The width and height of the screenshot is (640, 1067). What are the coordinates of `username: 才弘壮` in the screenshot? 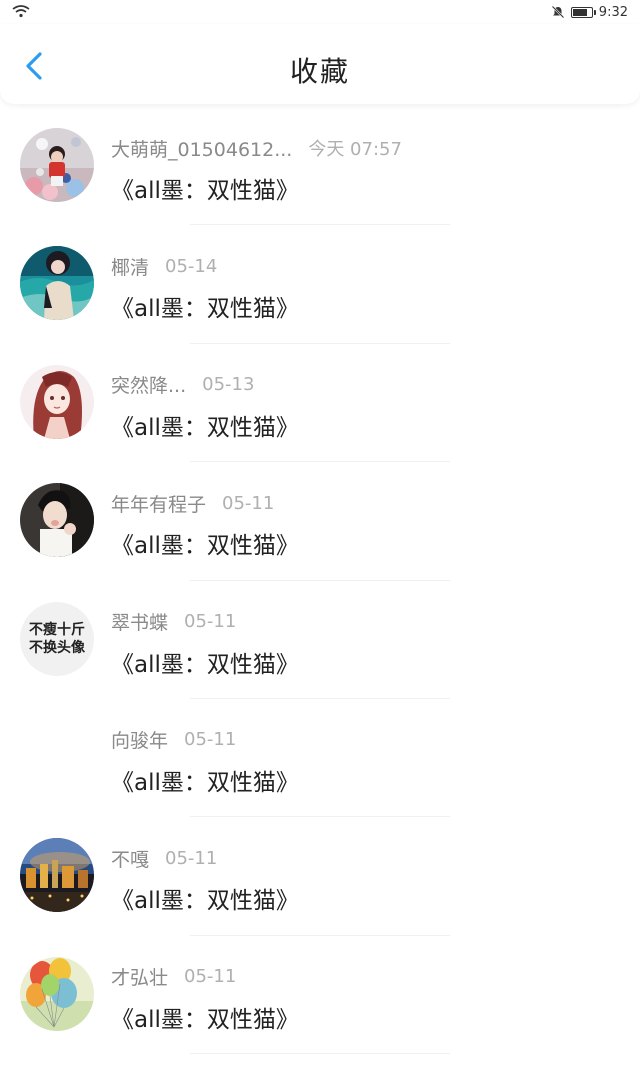 It's located at (139, 976).